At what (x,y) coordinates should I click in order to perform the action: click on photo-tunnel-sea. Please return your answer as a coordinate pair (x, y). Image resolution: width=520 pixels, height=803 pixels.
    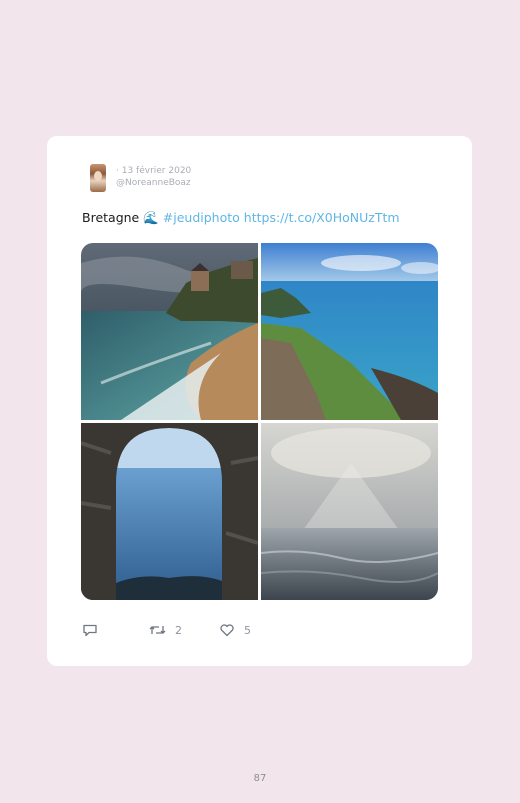
    Looking at the image, I should click on (169, 511).